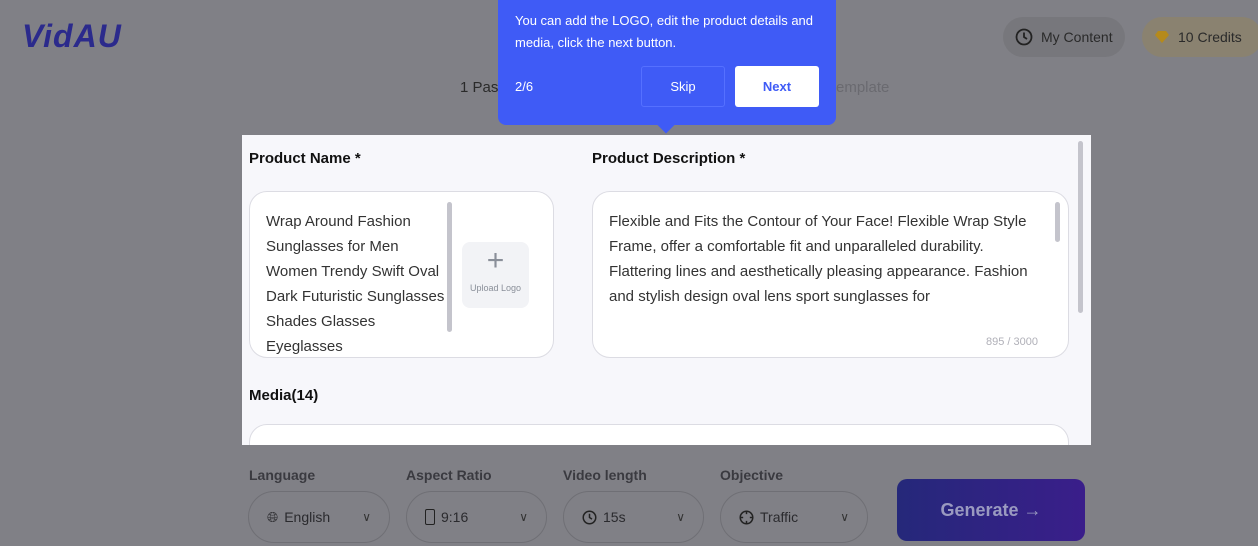  Describe the element at coordinates (284, 395) in the screenshot. I see `media-label: Media(14)` at that location.